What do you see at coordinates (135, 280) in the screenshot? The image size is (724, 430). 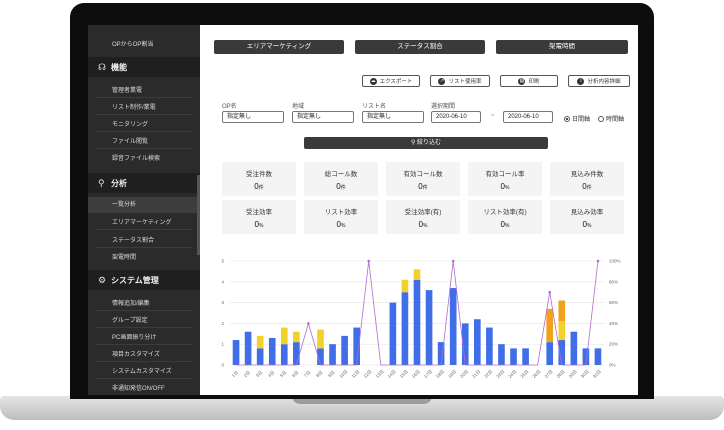 I see `sidebar-section-label: システム管理` at bounding box center [135, 280].